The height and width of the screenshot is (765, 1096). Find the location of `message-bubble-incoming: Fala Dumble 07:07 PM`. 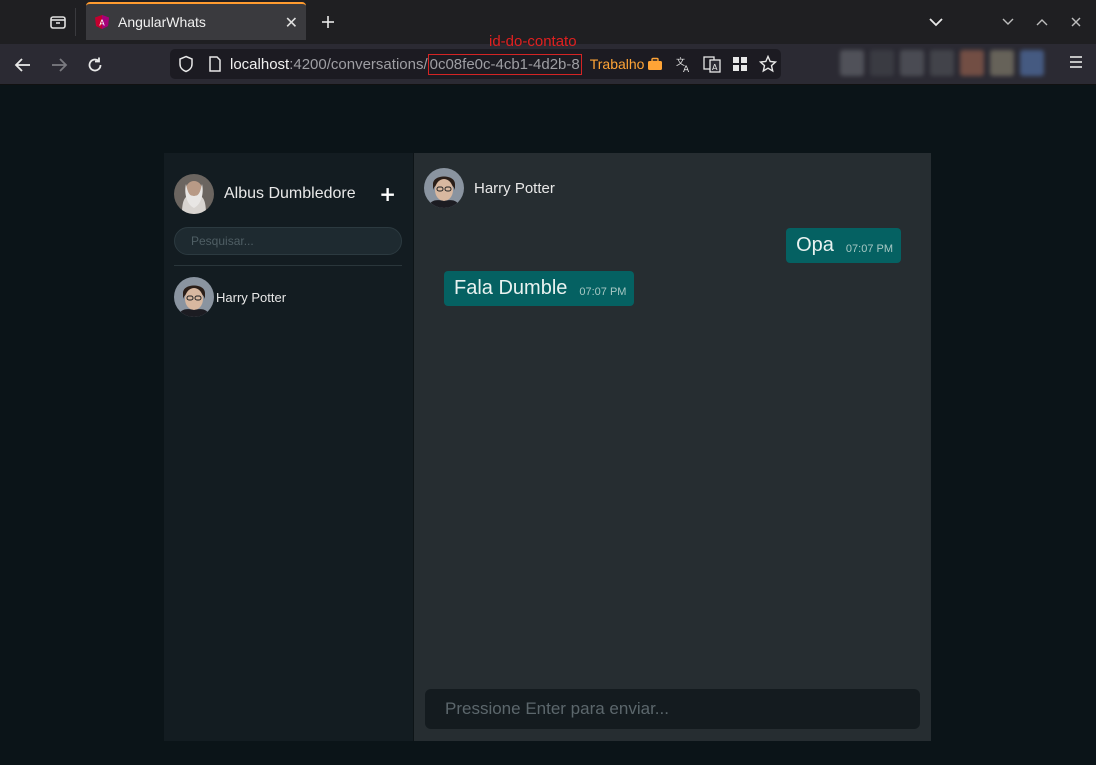

message-bubble-incoming: Fala Dumble 07:07 PM is located at coordinates (539, 288).